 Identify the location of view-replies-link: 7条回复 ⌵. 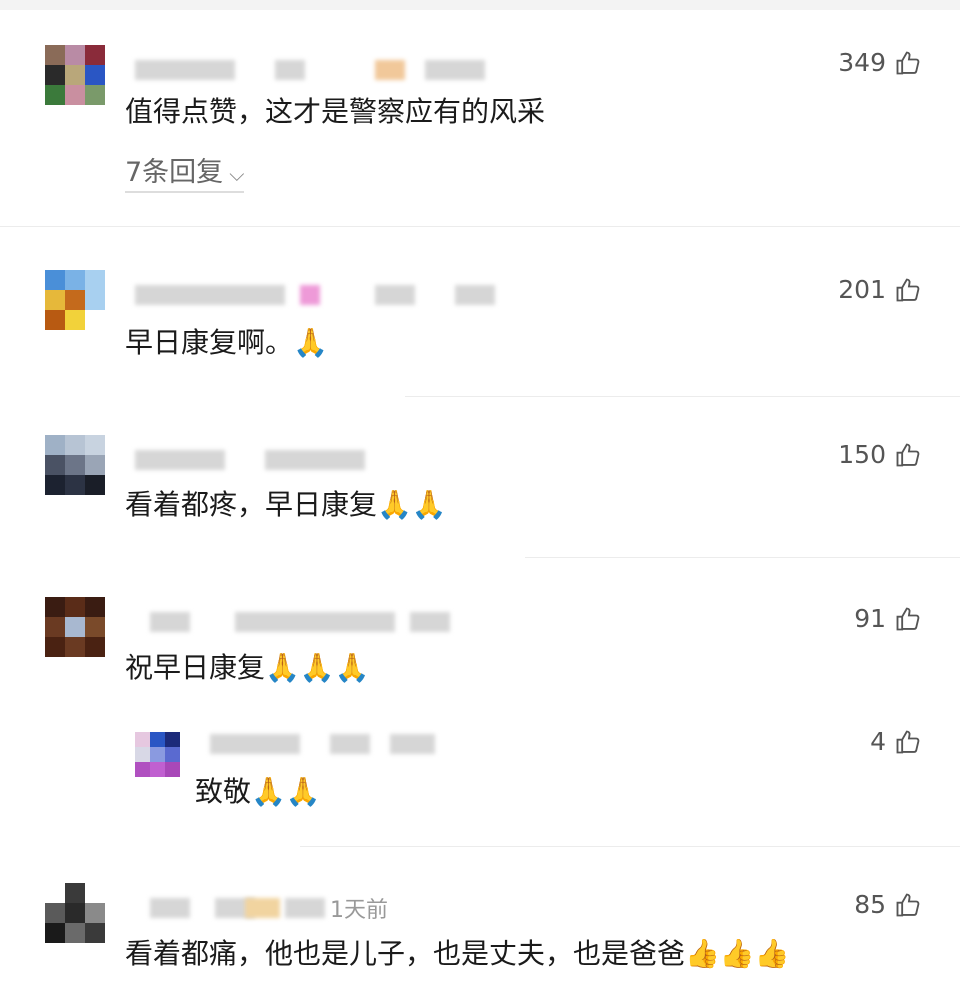
(185, 171).